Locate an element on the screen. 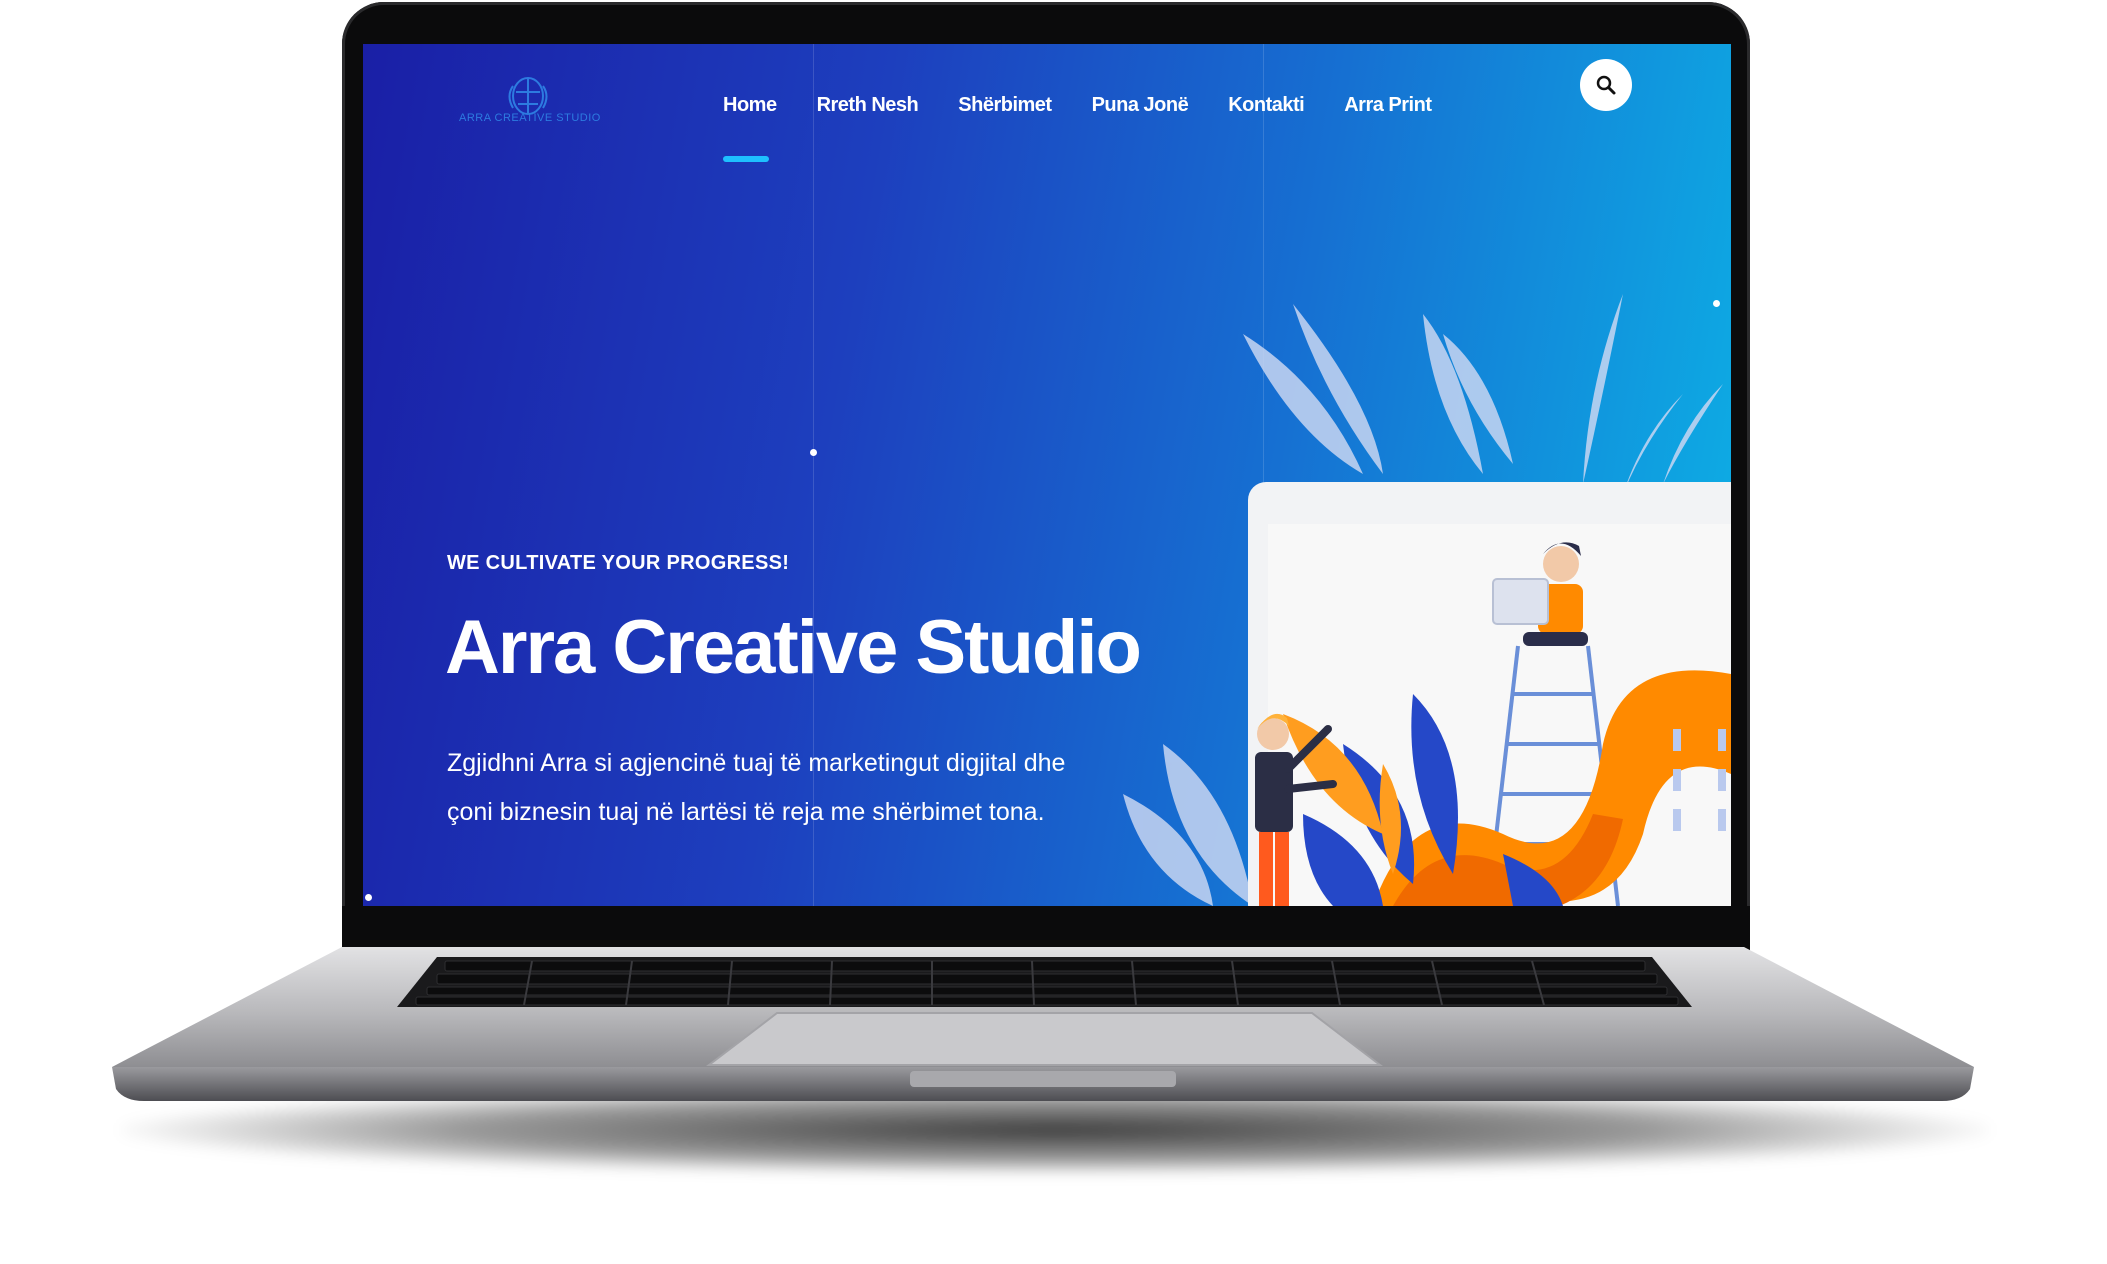 This screenshot has height=1264, width=2107. nav-home: Home is located at coordinates (750, 105).